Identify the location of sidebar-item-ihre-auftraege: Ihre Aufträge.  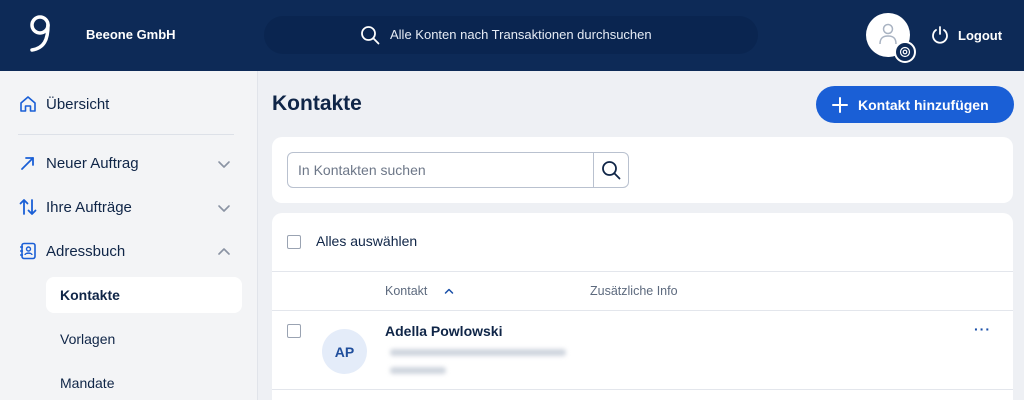
(75, 207).